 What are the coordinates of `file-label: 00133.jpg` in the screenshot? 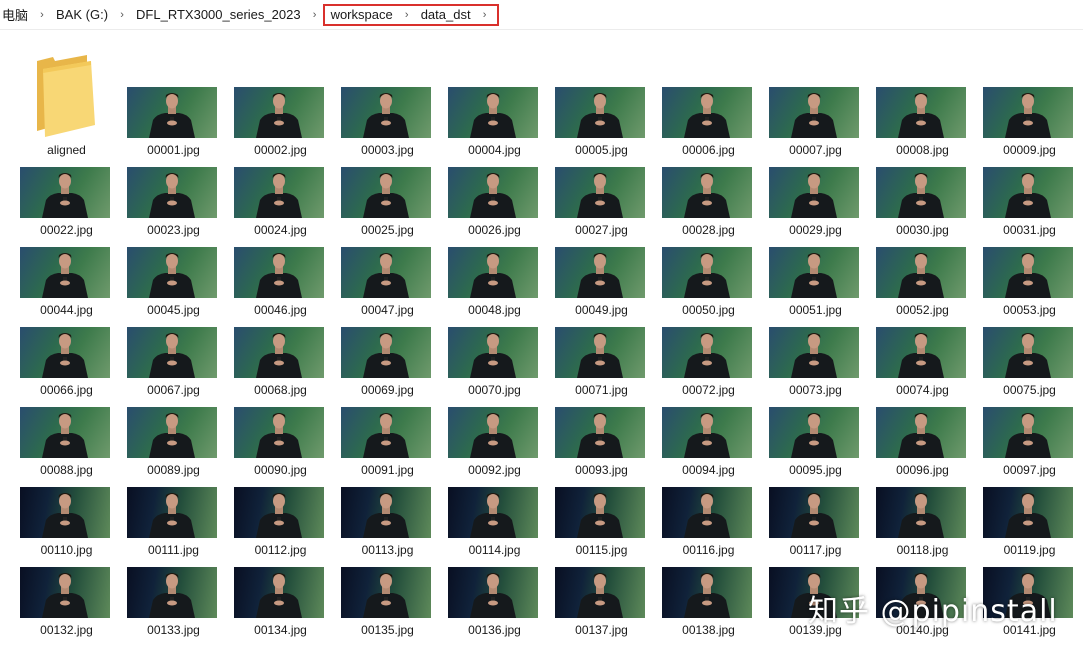 It's located at (173, 630).